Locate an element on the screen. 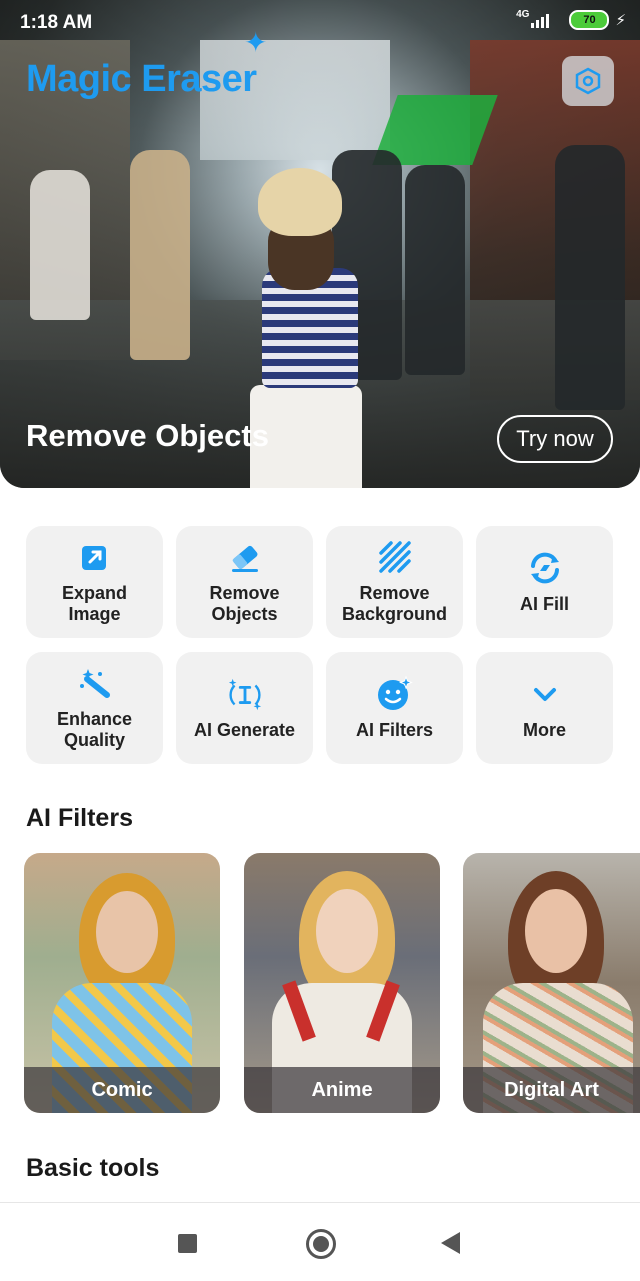 Image resolution: width=640 pixels, height=1281 pixels. try-now-button: Try now is located at coordinates (555, 439).